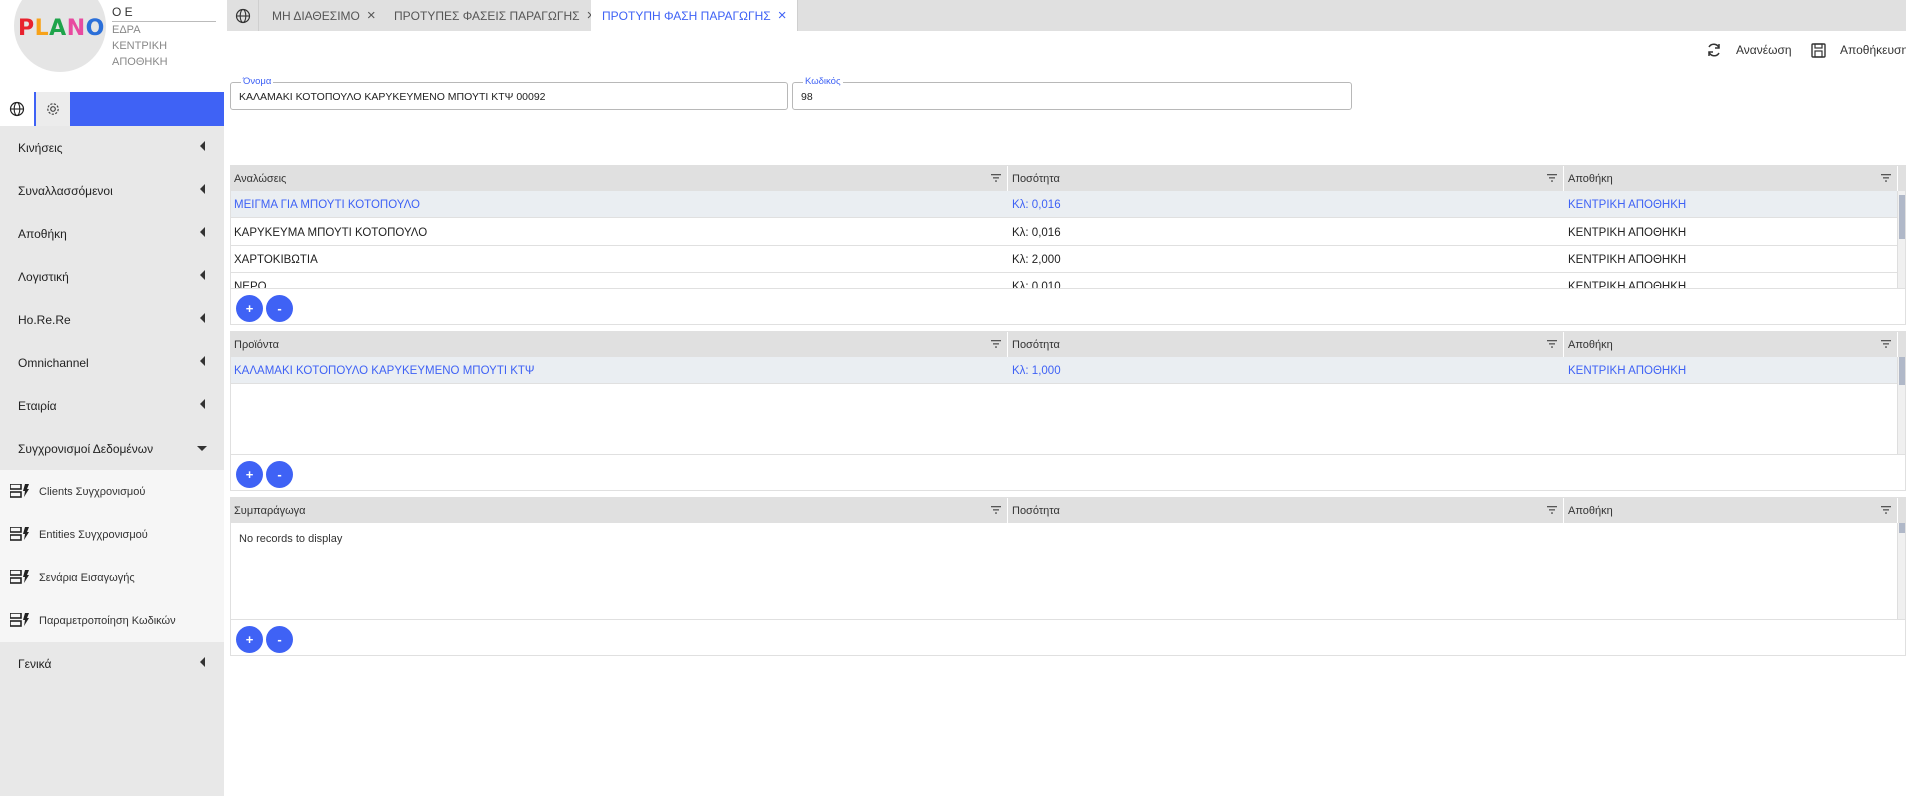 This screenshot has width=1906, height=796. I want to click on submenu-item-code-parameters: Παραμετροποίηση Κωδικών, so click(112, 620).